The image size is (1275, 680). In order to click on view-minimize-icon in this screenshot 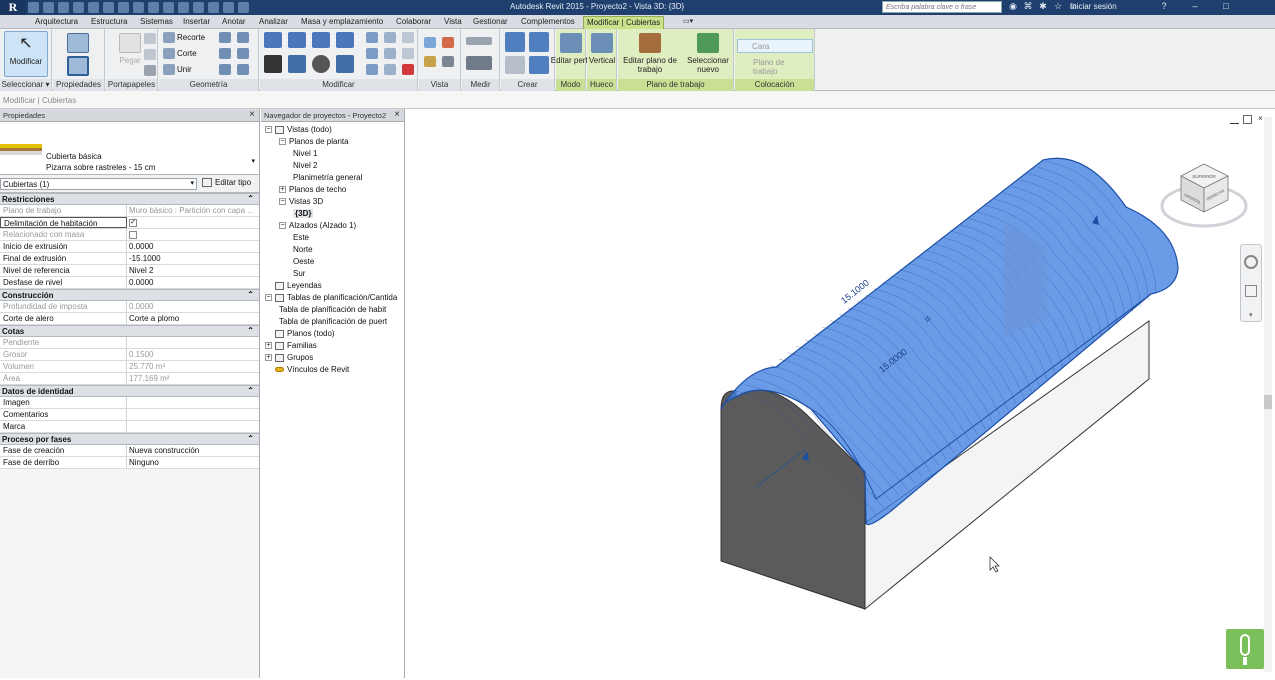, I will do `click(1234, 119)`.